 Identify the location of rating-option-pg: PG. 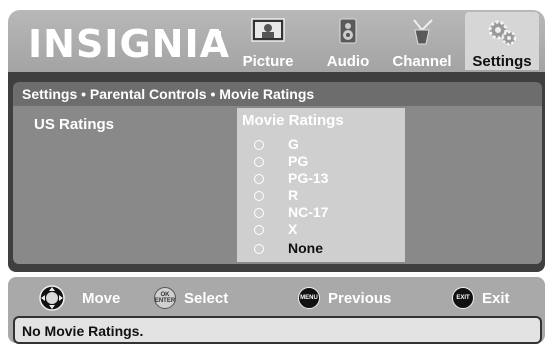
(281, 161).